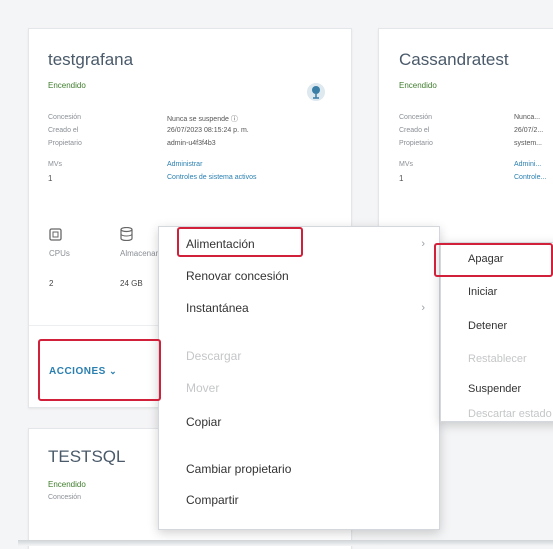 This screenshot has width=553, height=549. I want to click on menu-item-label: Renovar concesión, so click(237, 276).